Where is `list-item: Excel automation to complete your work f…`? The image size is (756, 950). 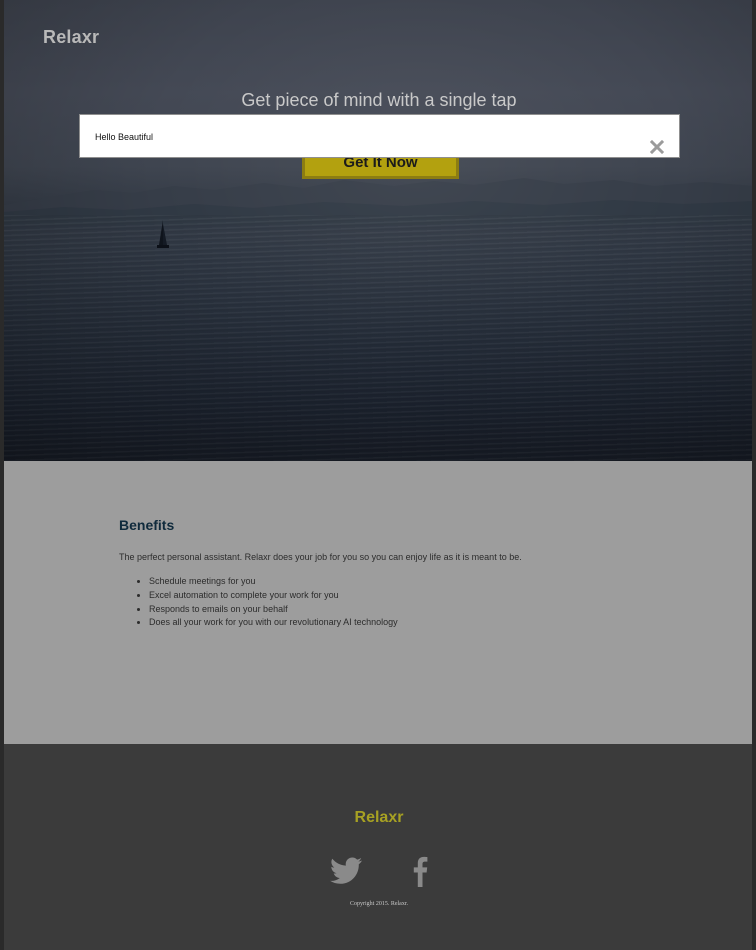 list-item: Excel automation to complete your work f… is located at coordinates (273, 596).